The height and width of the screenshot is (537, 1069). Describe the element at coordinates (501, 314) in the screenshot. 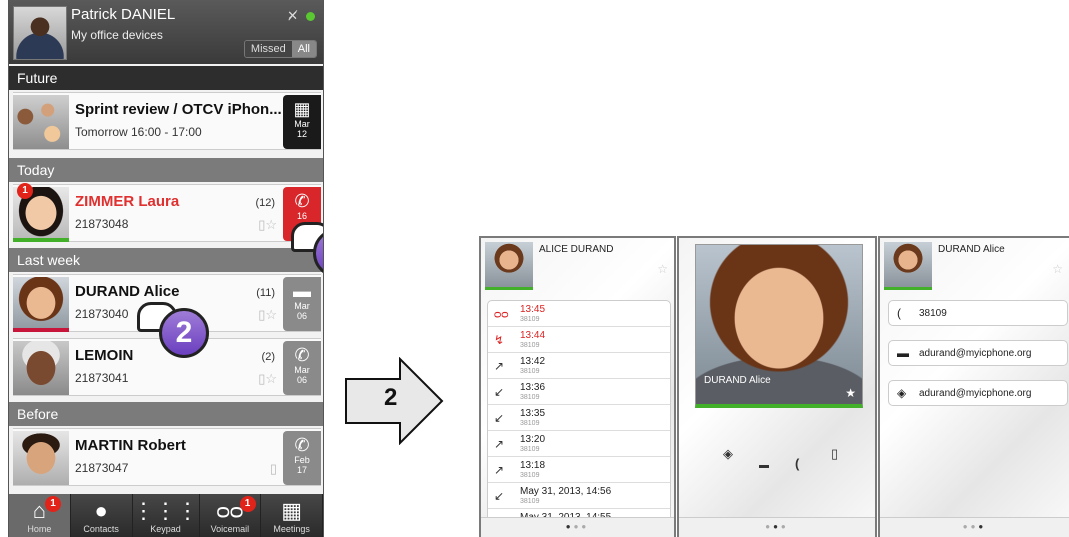

I see `voicemail-icon: ᴑᴑ` at that location.